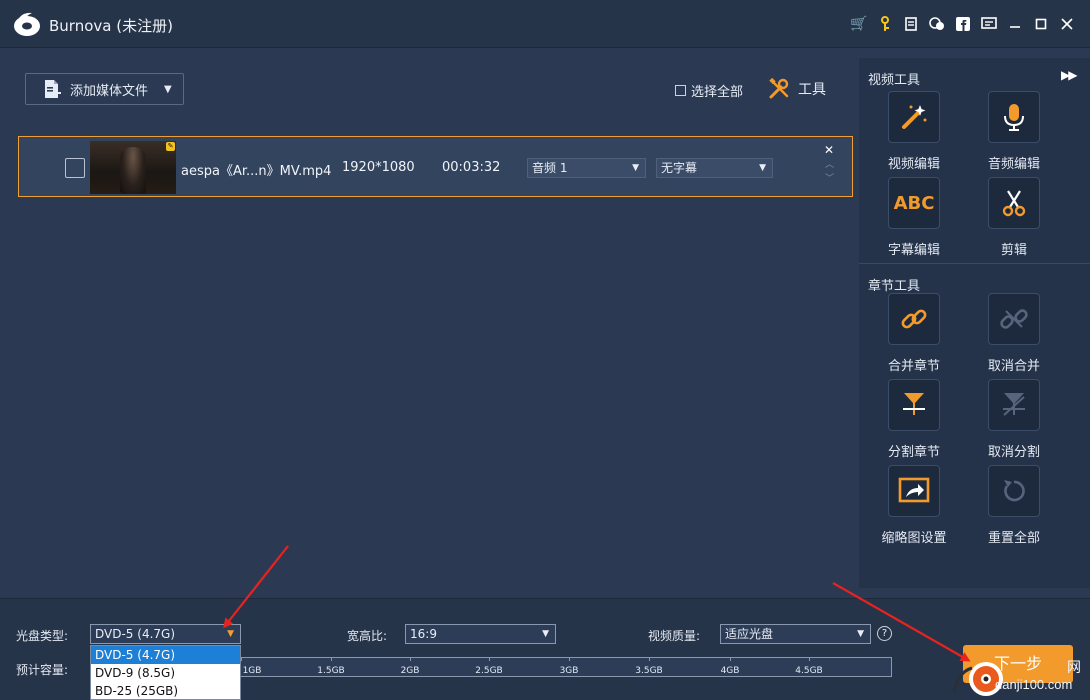  Describe the element at coordinates (1015, 24) in the screenshot. I see `minimize-icon` at that location.